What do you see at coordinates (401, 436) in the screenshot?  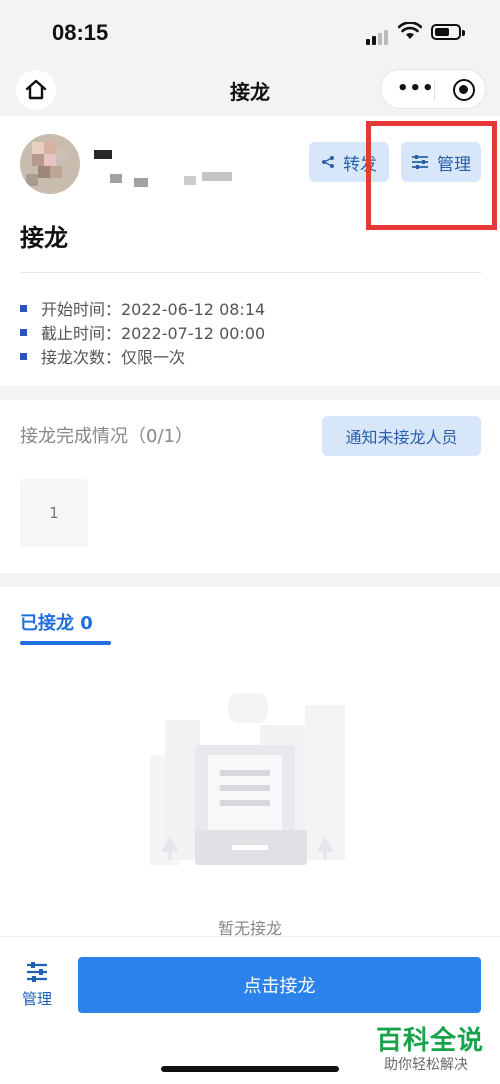 I see `notify-button: 通知未接龙人员` at bounding box center [401, 436].